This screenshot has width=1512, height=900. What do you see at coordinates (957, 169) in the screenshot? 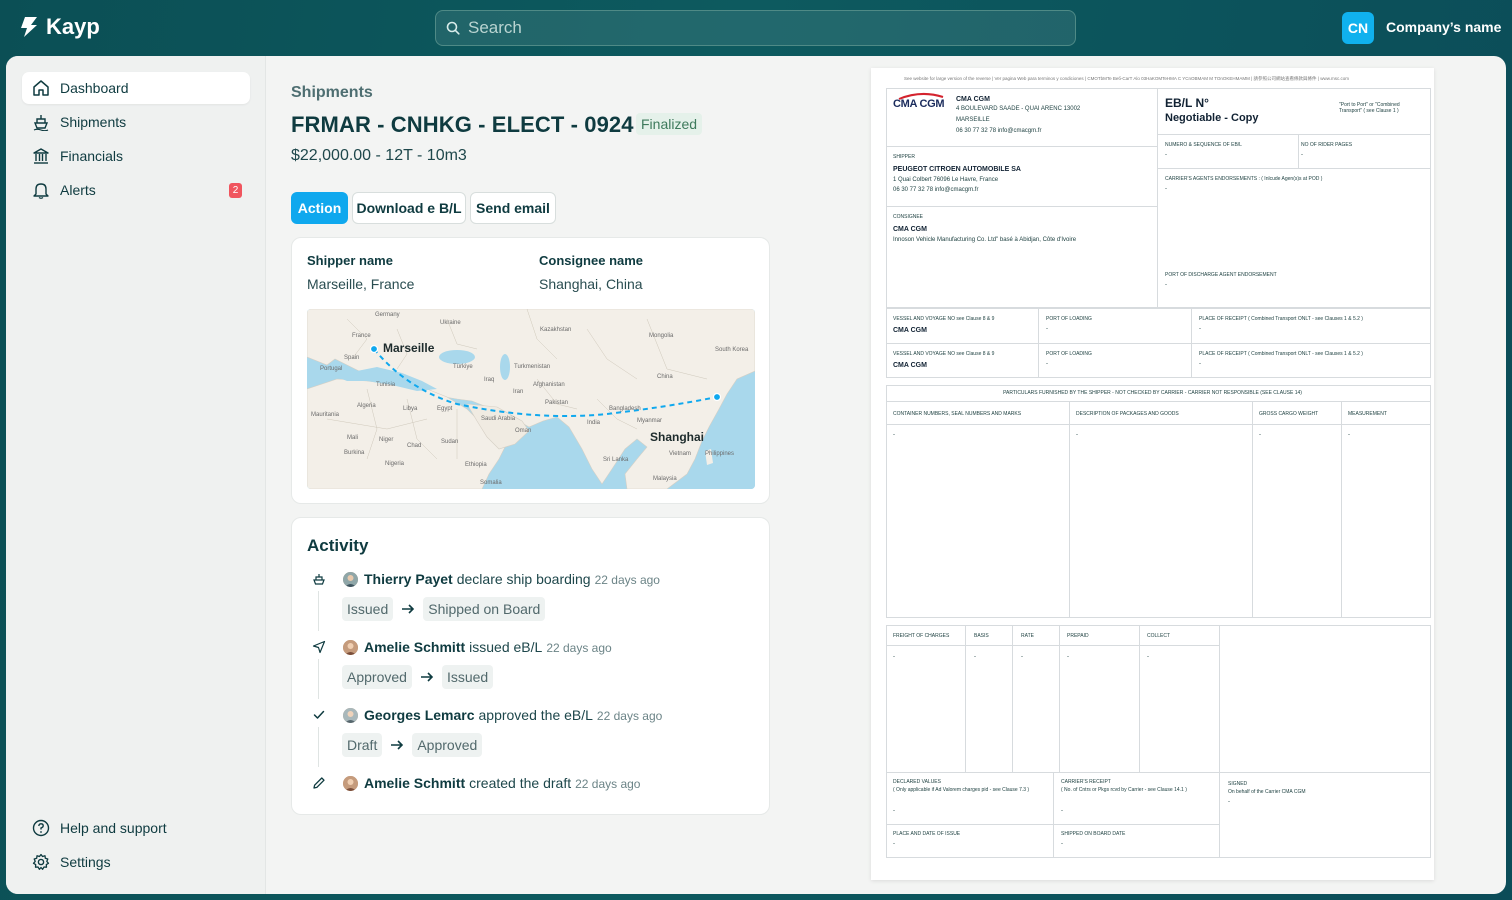
I see `doc-shipper-name: PEUGEOT CITROEN AUTOMOBILE SA` at bounding box center [957, 169].